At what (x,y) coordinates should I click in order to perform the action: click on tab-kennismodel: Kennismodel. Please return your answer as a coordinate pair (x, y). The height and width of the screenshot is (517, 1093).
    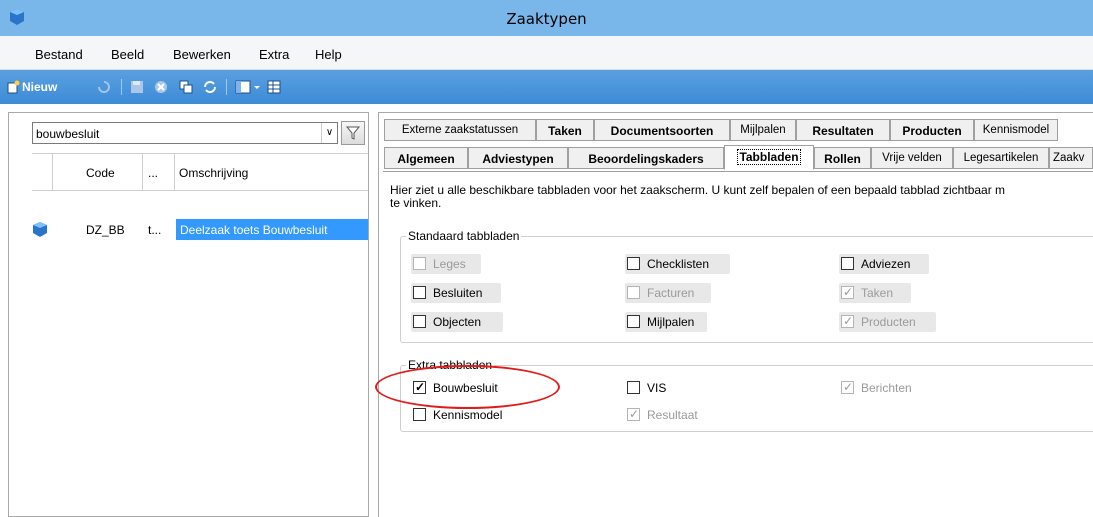
    Looking at the image, I should click on (1016, 130).